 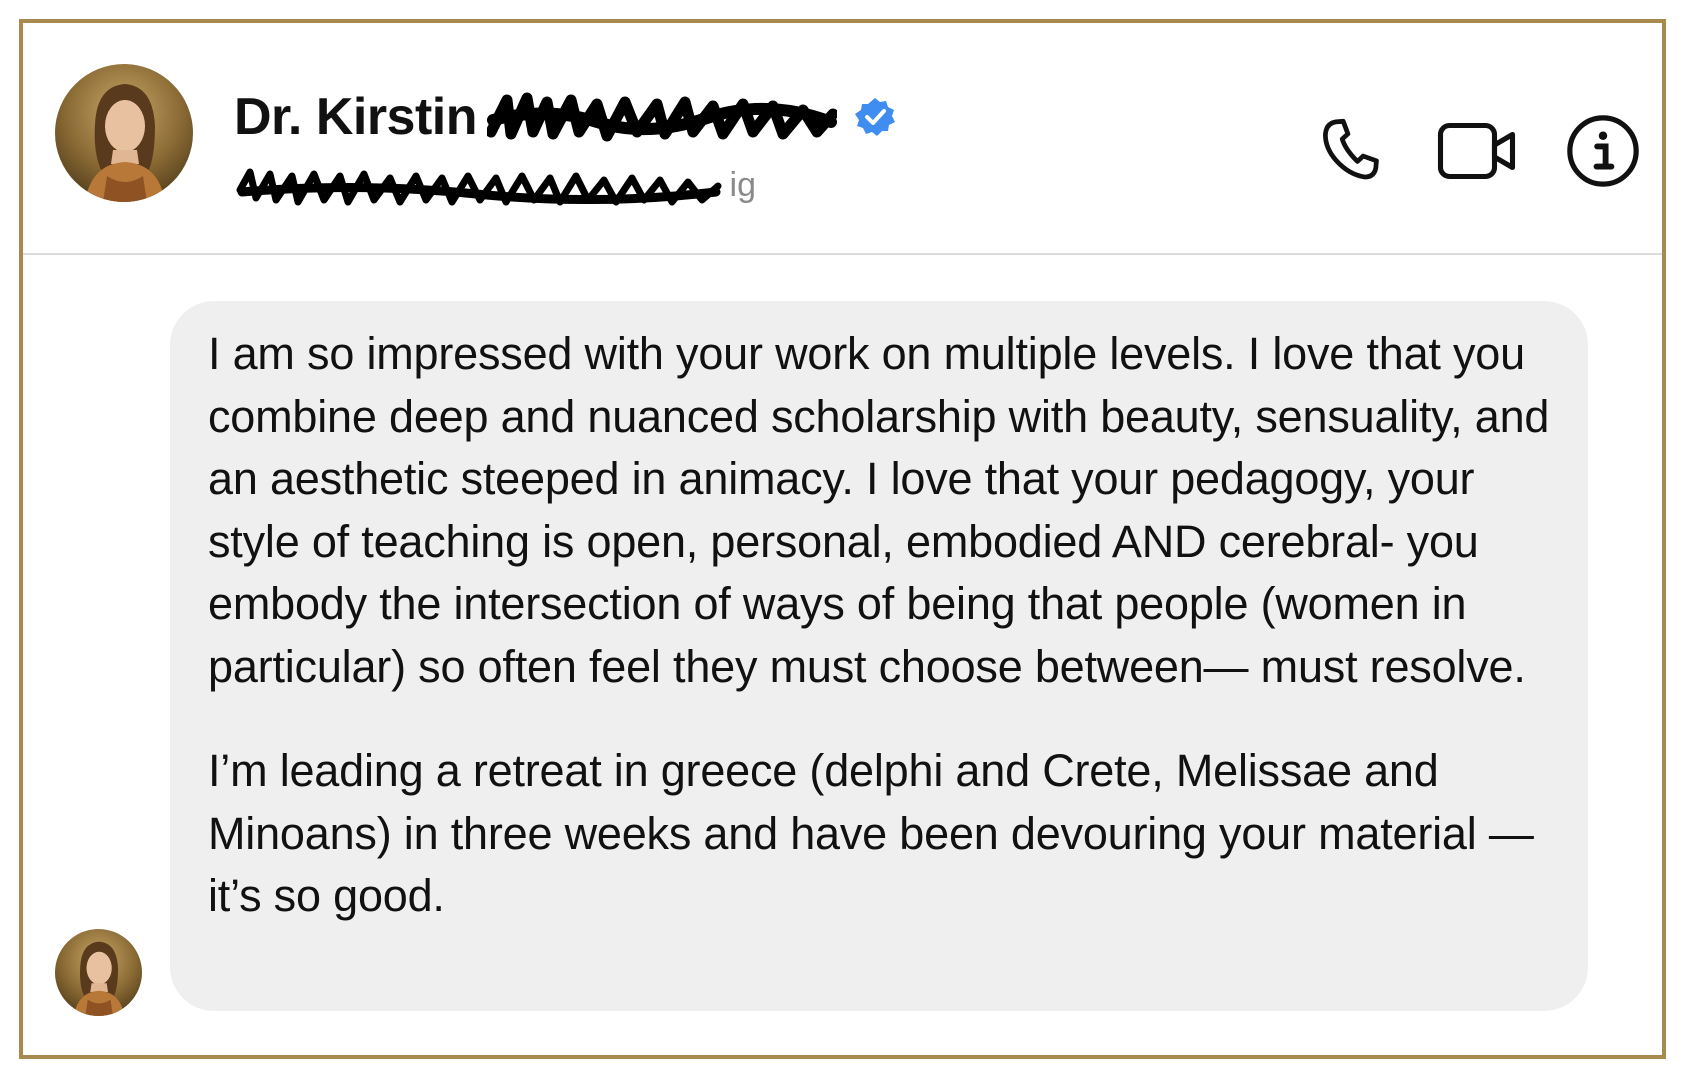 I want to click on phone-icon, so click(x=1351, y=149).